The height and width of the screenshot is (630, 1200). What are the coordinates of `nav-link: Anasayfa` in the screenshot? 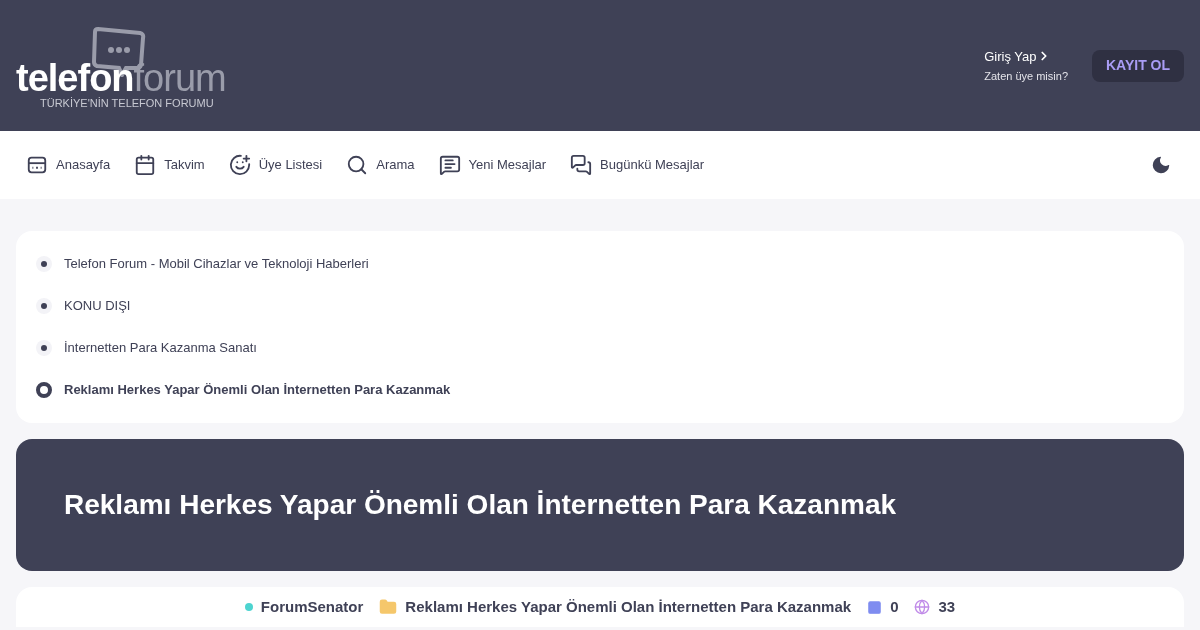 It's located at (68, 165).